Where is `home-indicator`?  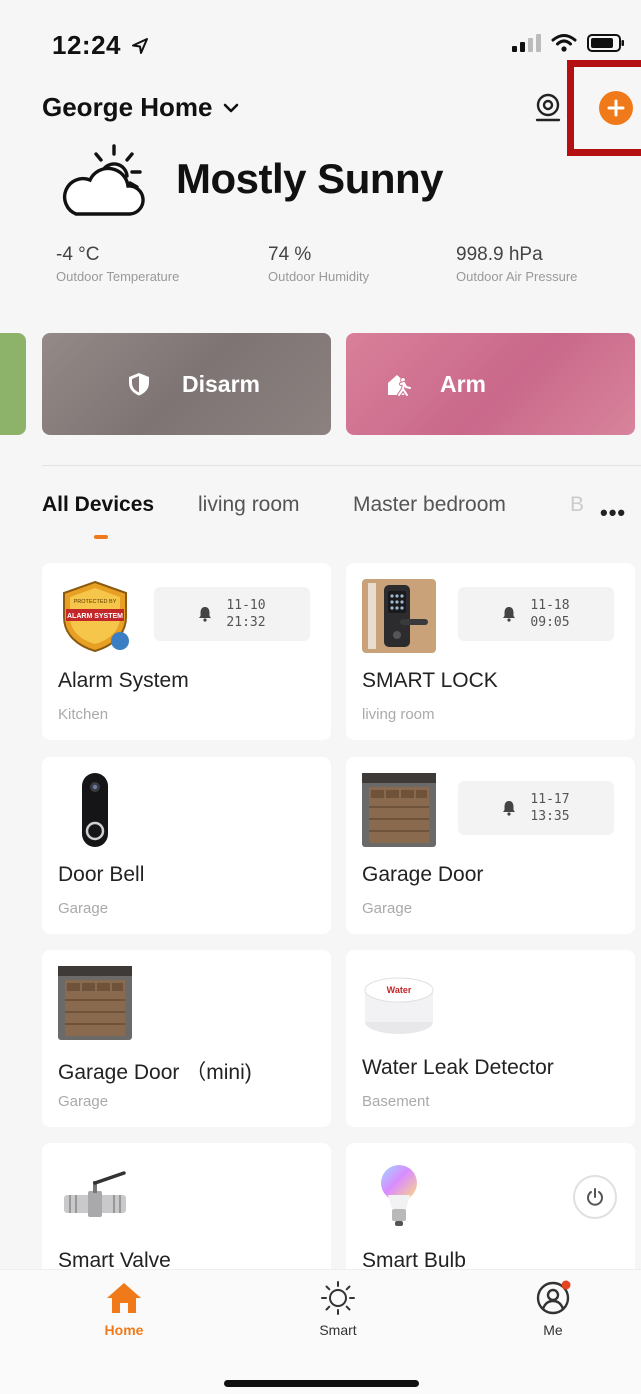
home-indicator is located at coordinates (321, 1383).